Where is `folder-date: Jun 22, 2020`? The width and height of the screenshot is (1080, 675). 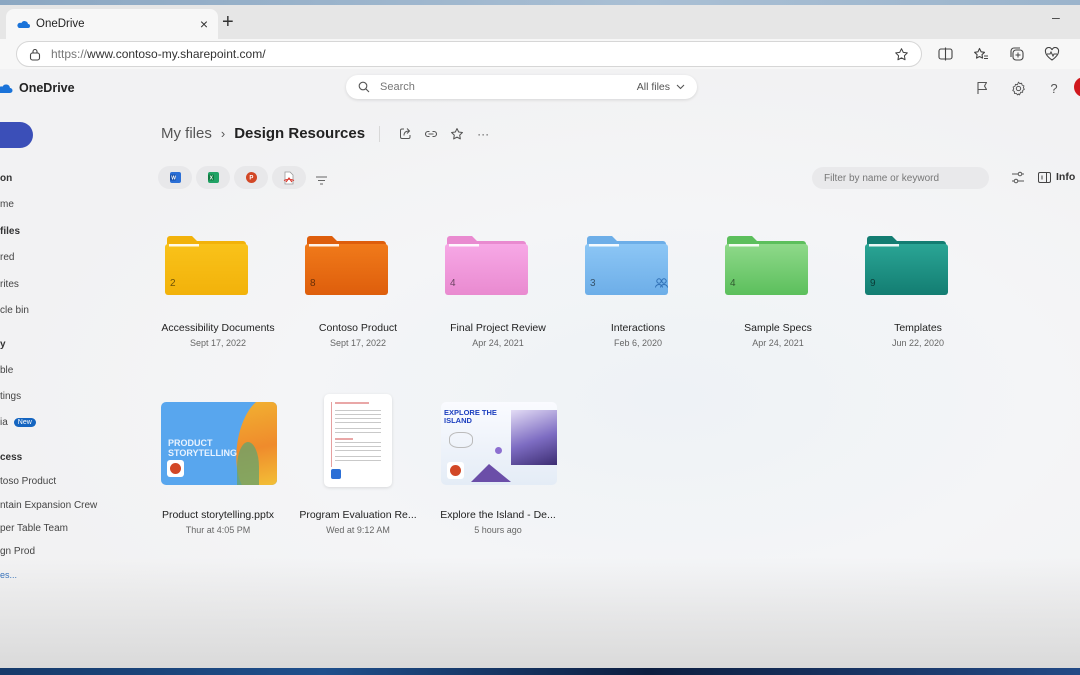 folder-date: Jun 22, 2020 is located at coordinates (918, 343).